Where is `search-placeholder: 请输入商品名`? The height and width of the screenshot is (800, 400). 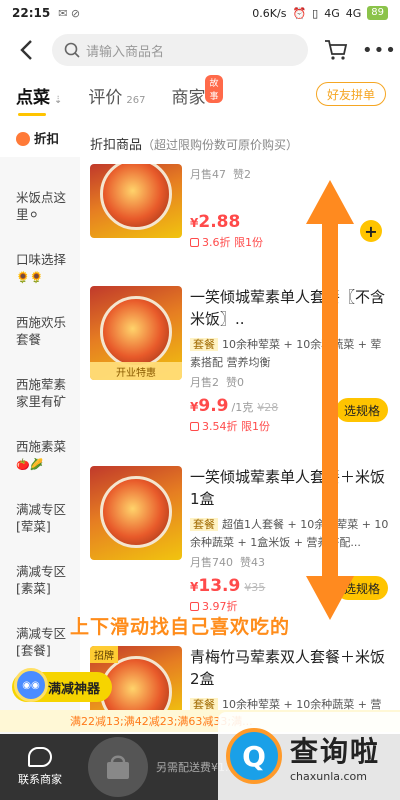
search-placeholder: 请输入商品名 is located at coordinates (125, 52).